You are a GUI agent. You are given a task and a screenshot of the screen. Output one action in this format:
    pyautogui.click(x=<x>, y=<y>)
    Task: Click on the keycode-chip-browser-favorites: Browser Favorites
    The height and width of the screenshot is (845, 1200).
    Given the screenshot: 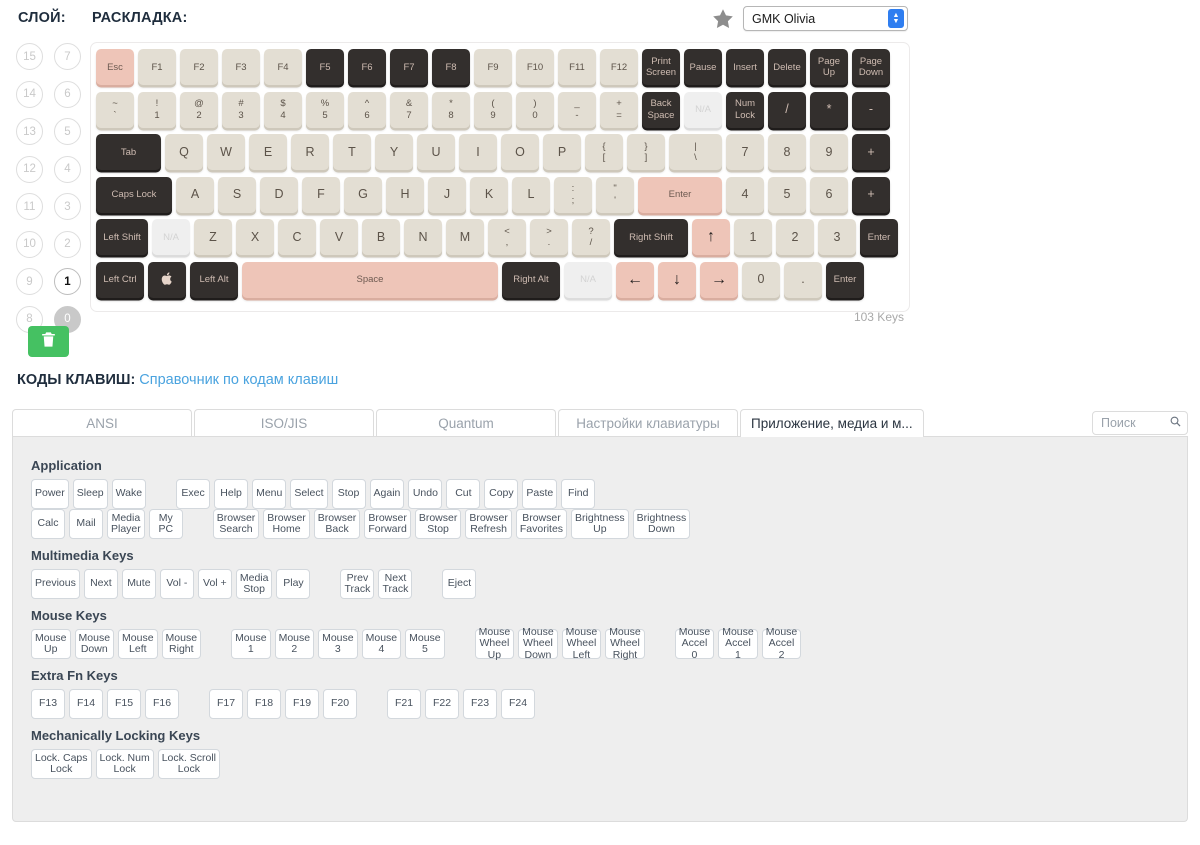 What is the action you would take?
    pyautogui.click(x=541, y=524)
    